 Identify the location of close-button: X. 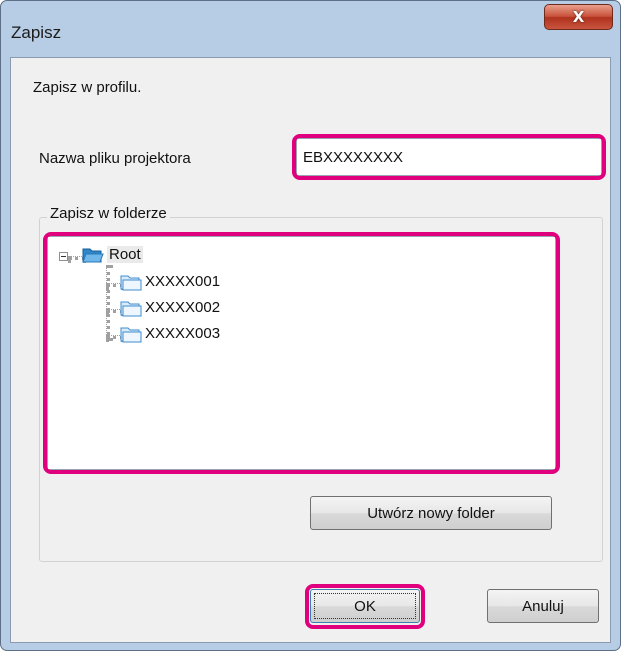
(578, 17).